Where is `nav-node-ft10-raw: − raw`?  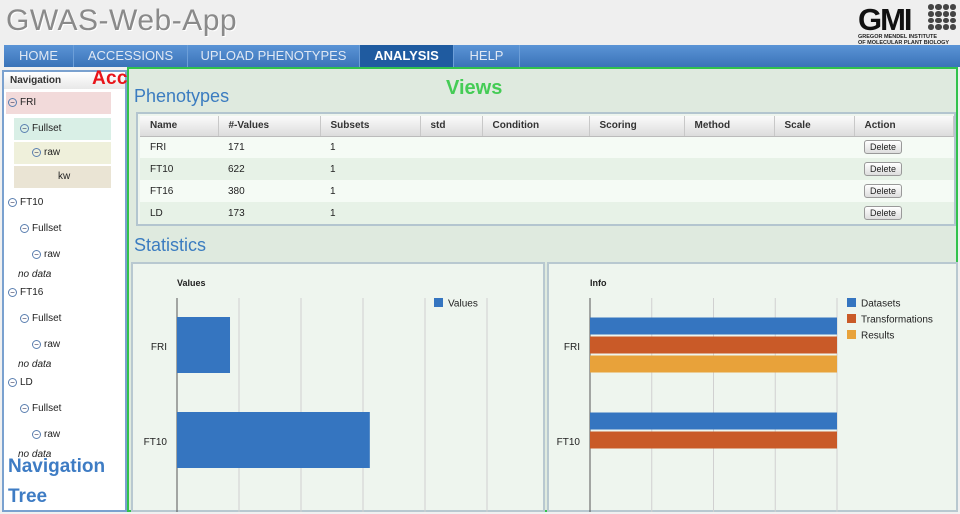 nav-node-ft10-raw: − raw is located at coordinates (46, 255).